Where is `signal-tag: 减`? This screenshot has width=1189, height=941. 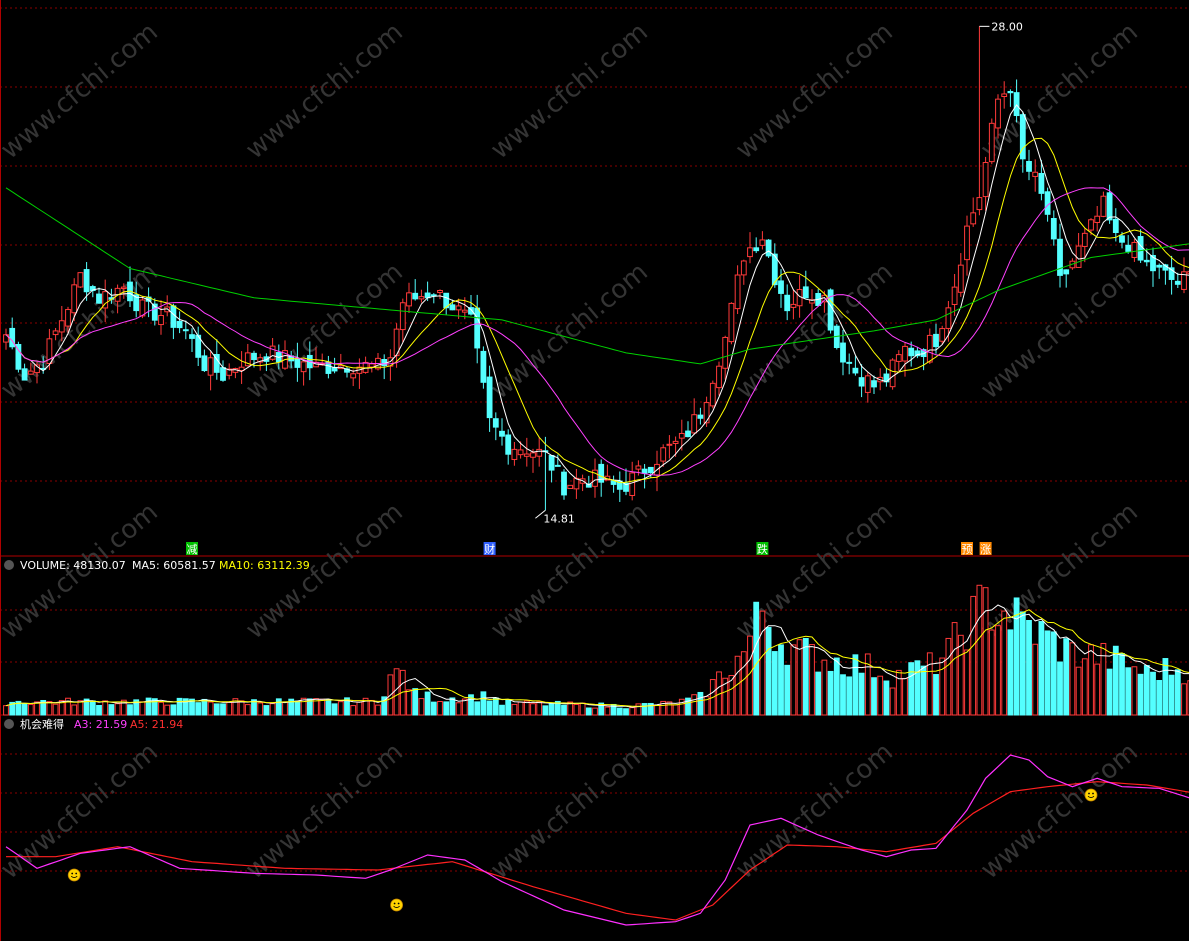 signal-tag: 减 is located at coordinates (192, 549).